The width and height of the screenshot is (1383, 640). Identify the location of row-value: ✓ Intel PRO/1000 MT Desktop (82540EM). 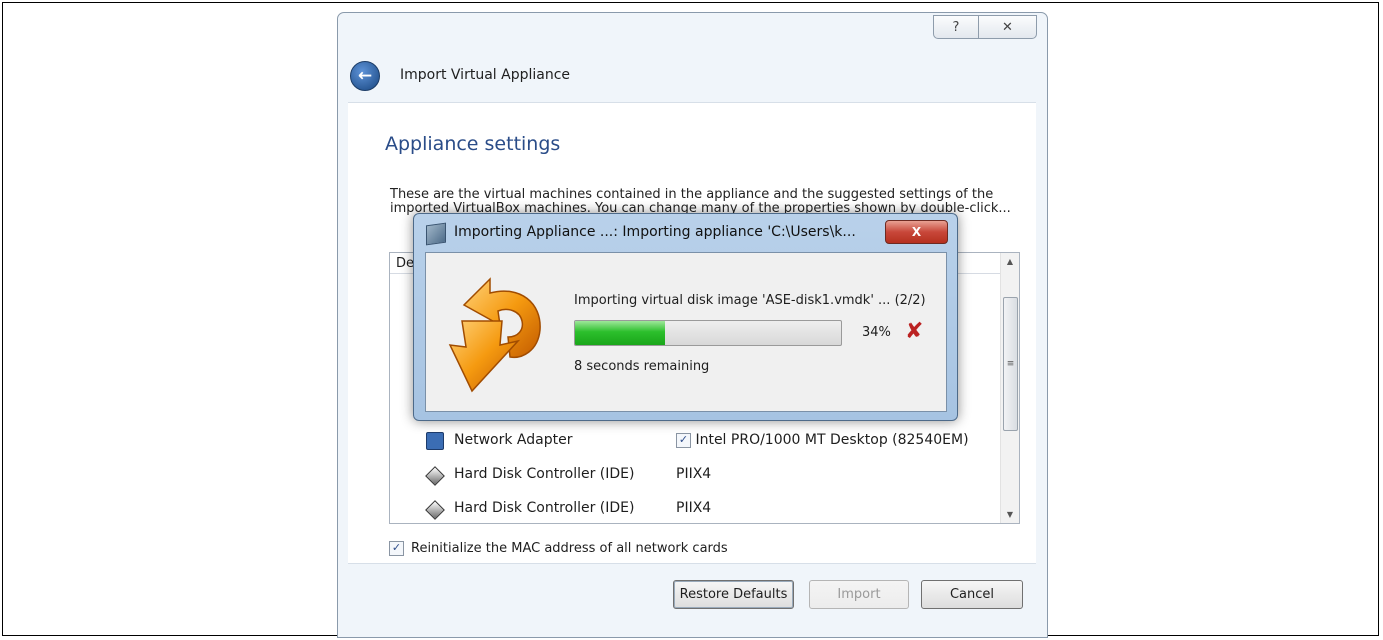
(822, 440).